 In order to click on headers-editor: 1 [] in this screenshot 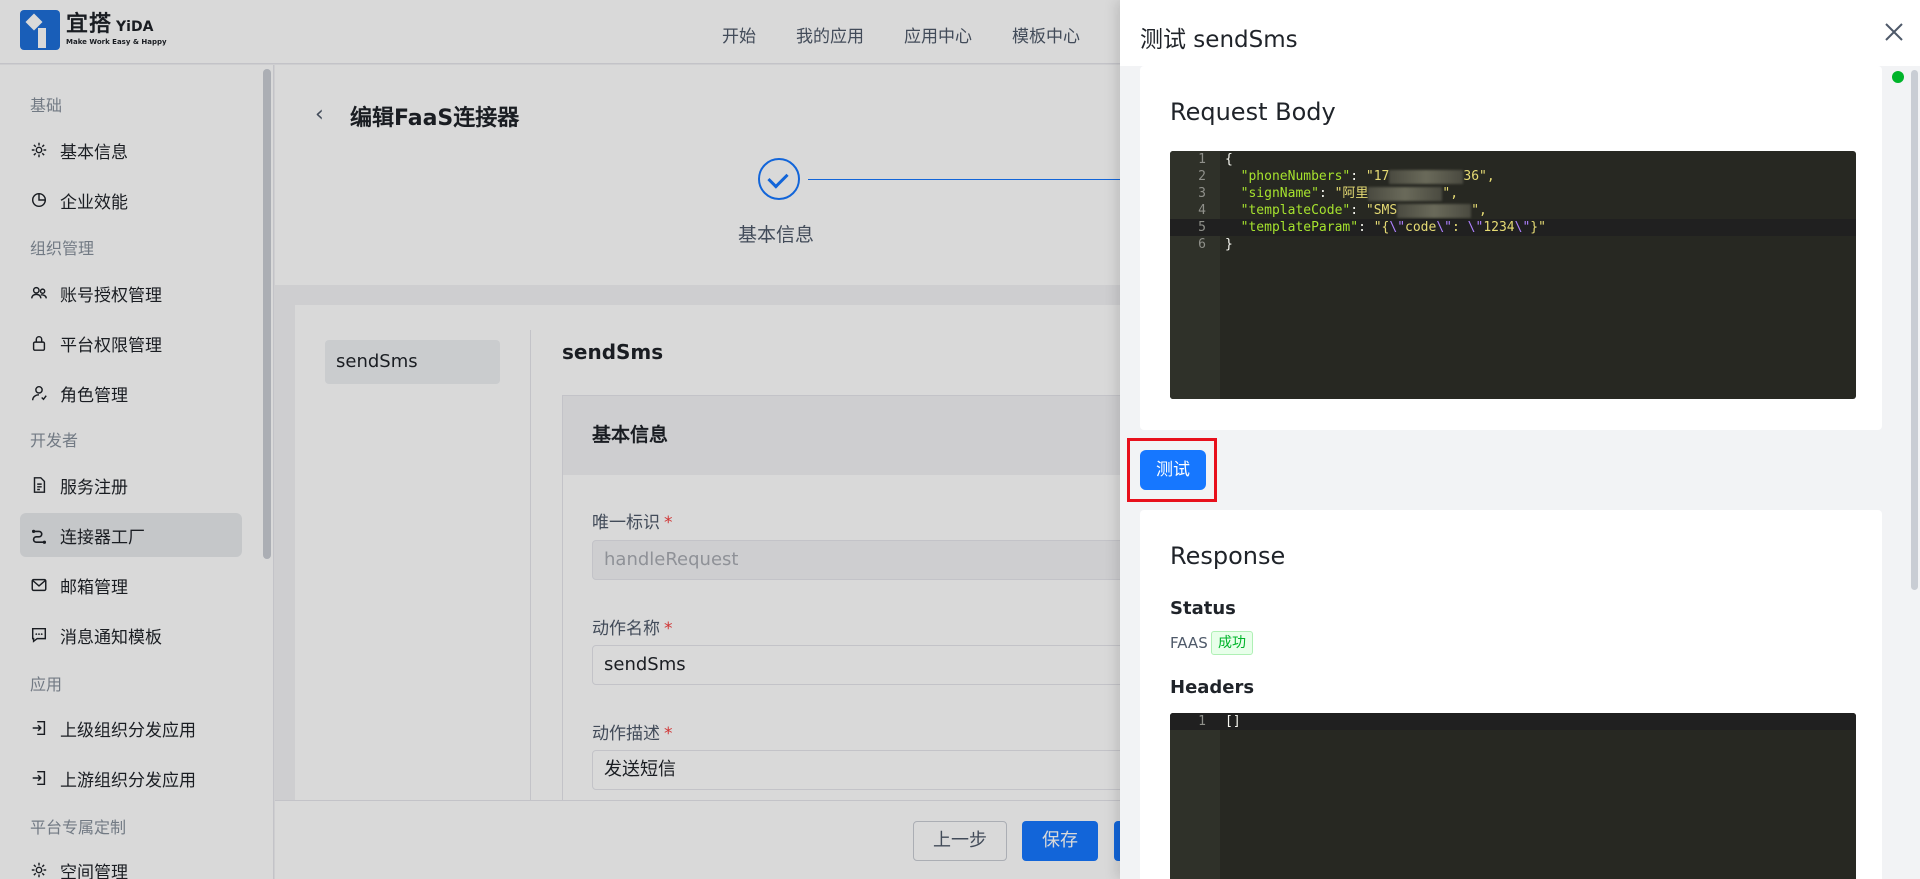, I will do `click(1513, 796)`.